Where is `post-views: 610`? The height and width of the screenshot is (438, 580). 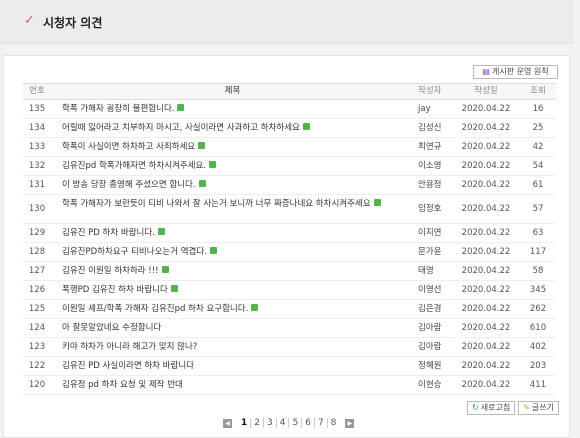 post-views: 610 is located at coordinates (538, 328).